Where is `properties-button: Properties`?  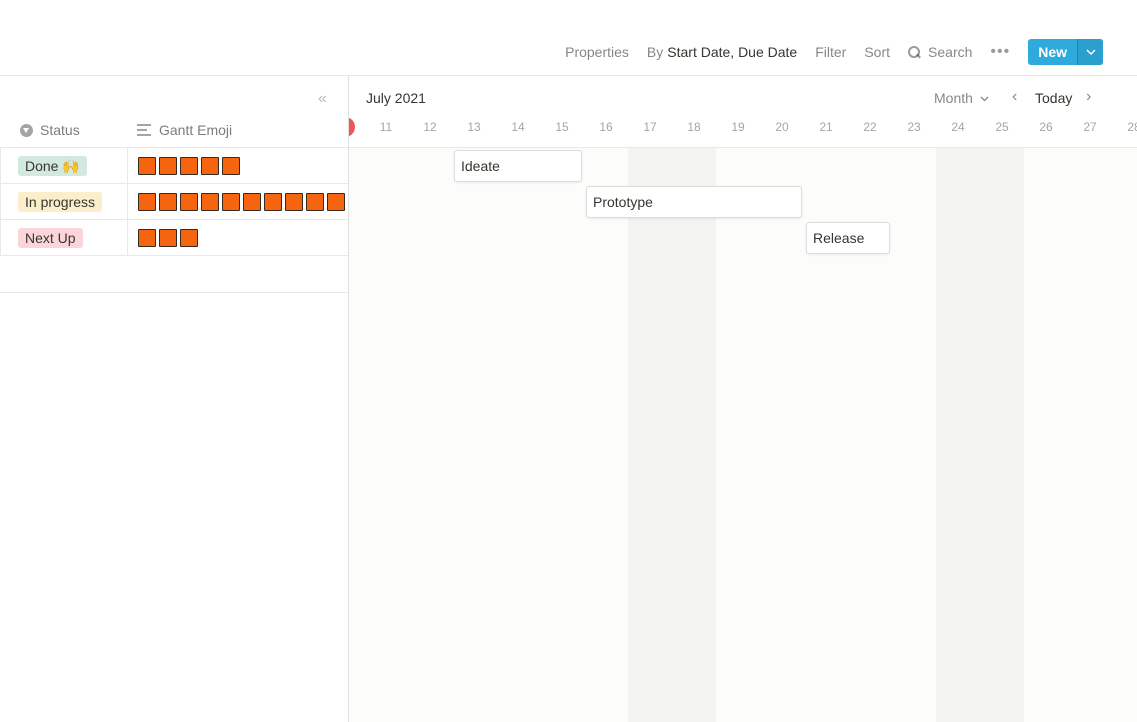 properties-button: Properties is located at coordinates (597, 52).